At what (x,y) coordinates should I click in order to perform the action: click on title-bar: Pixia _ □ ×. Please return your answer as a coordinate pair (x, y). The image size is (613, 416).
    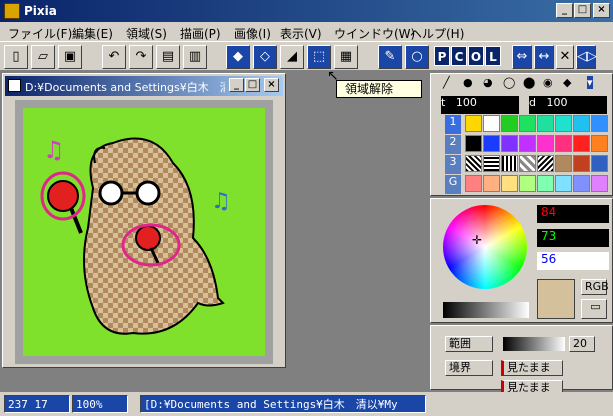
    Looking at the image, I should click on (306, 11).